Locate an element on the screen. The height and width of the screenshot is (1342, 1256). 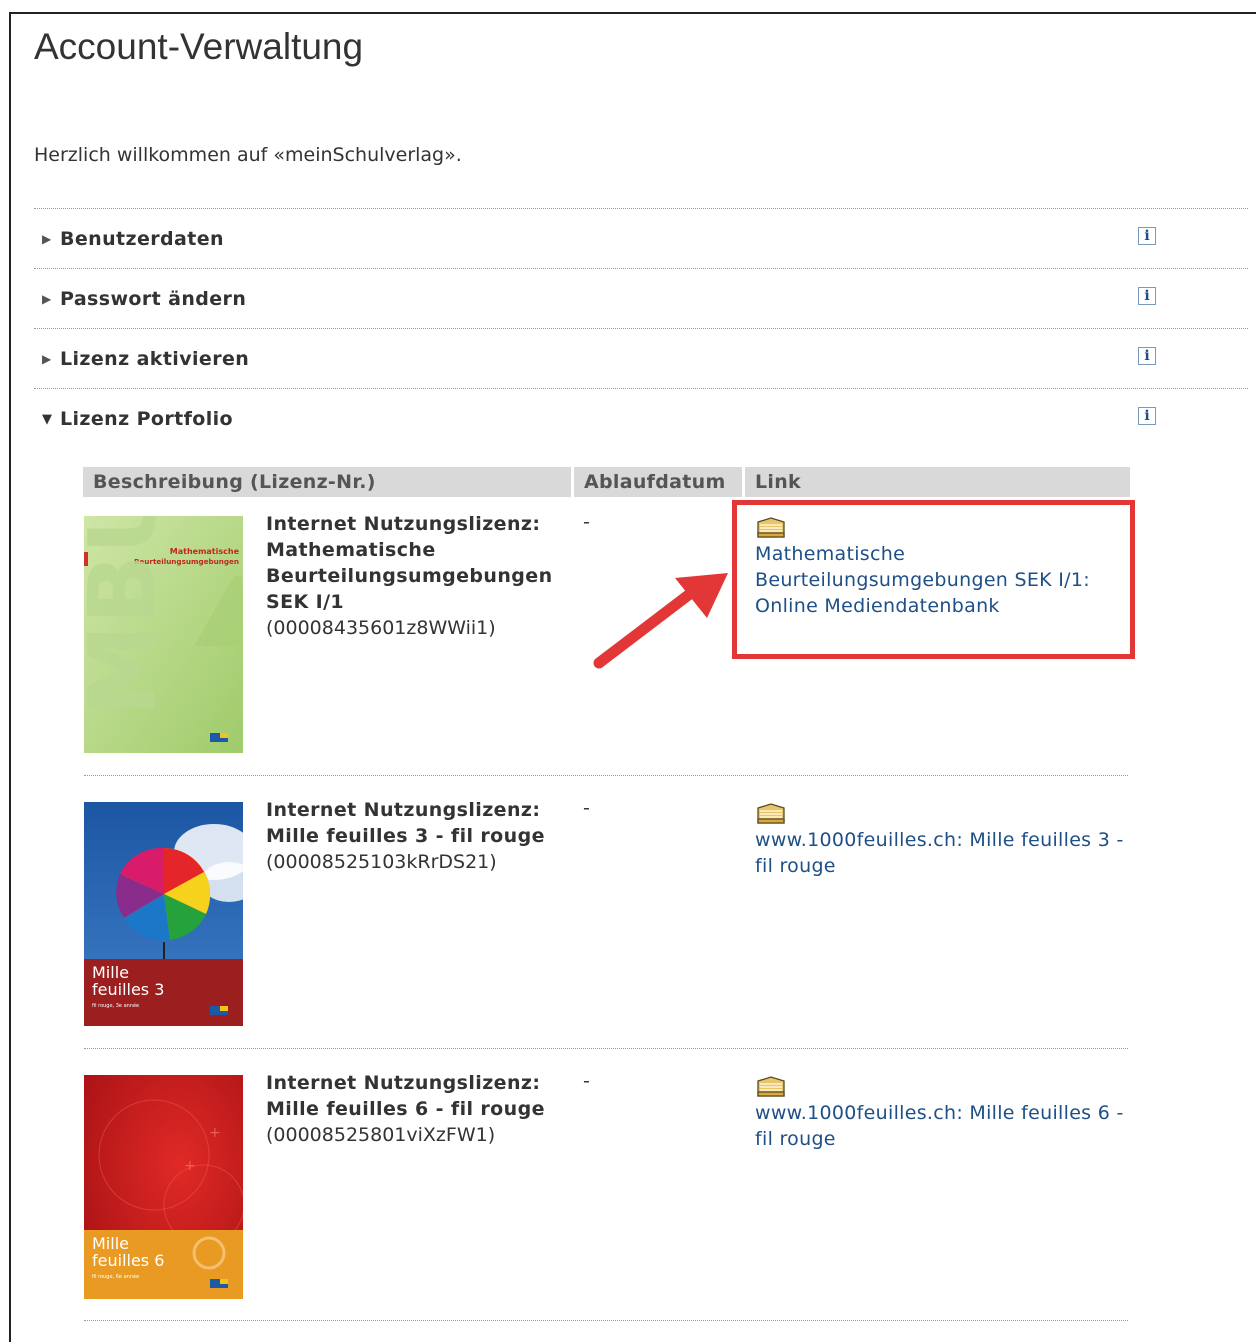
accordion-label: Benutzerdaten is located at coordinates (142, 239).